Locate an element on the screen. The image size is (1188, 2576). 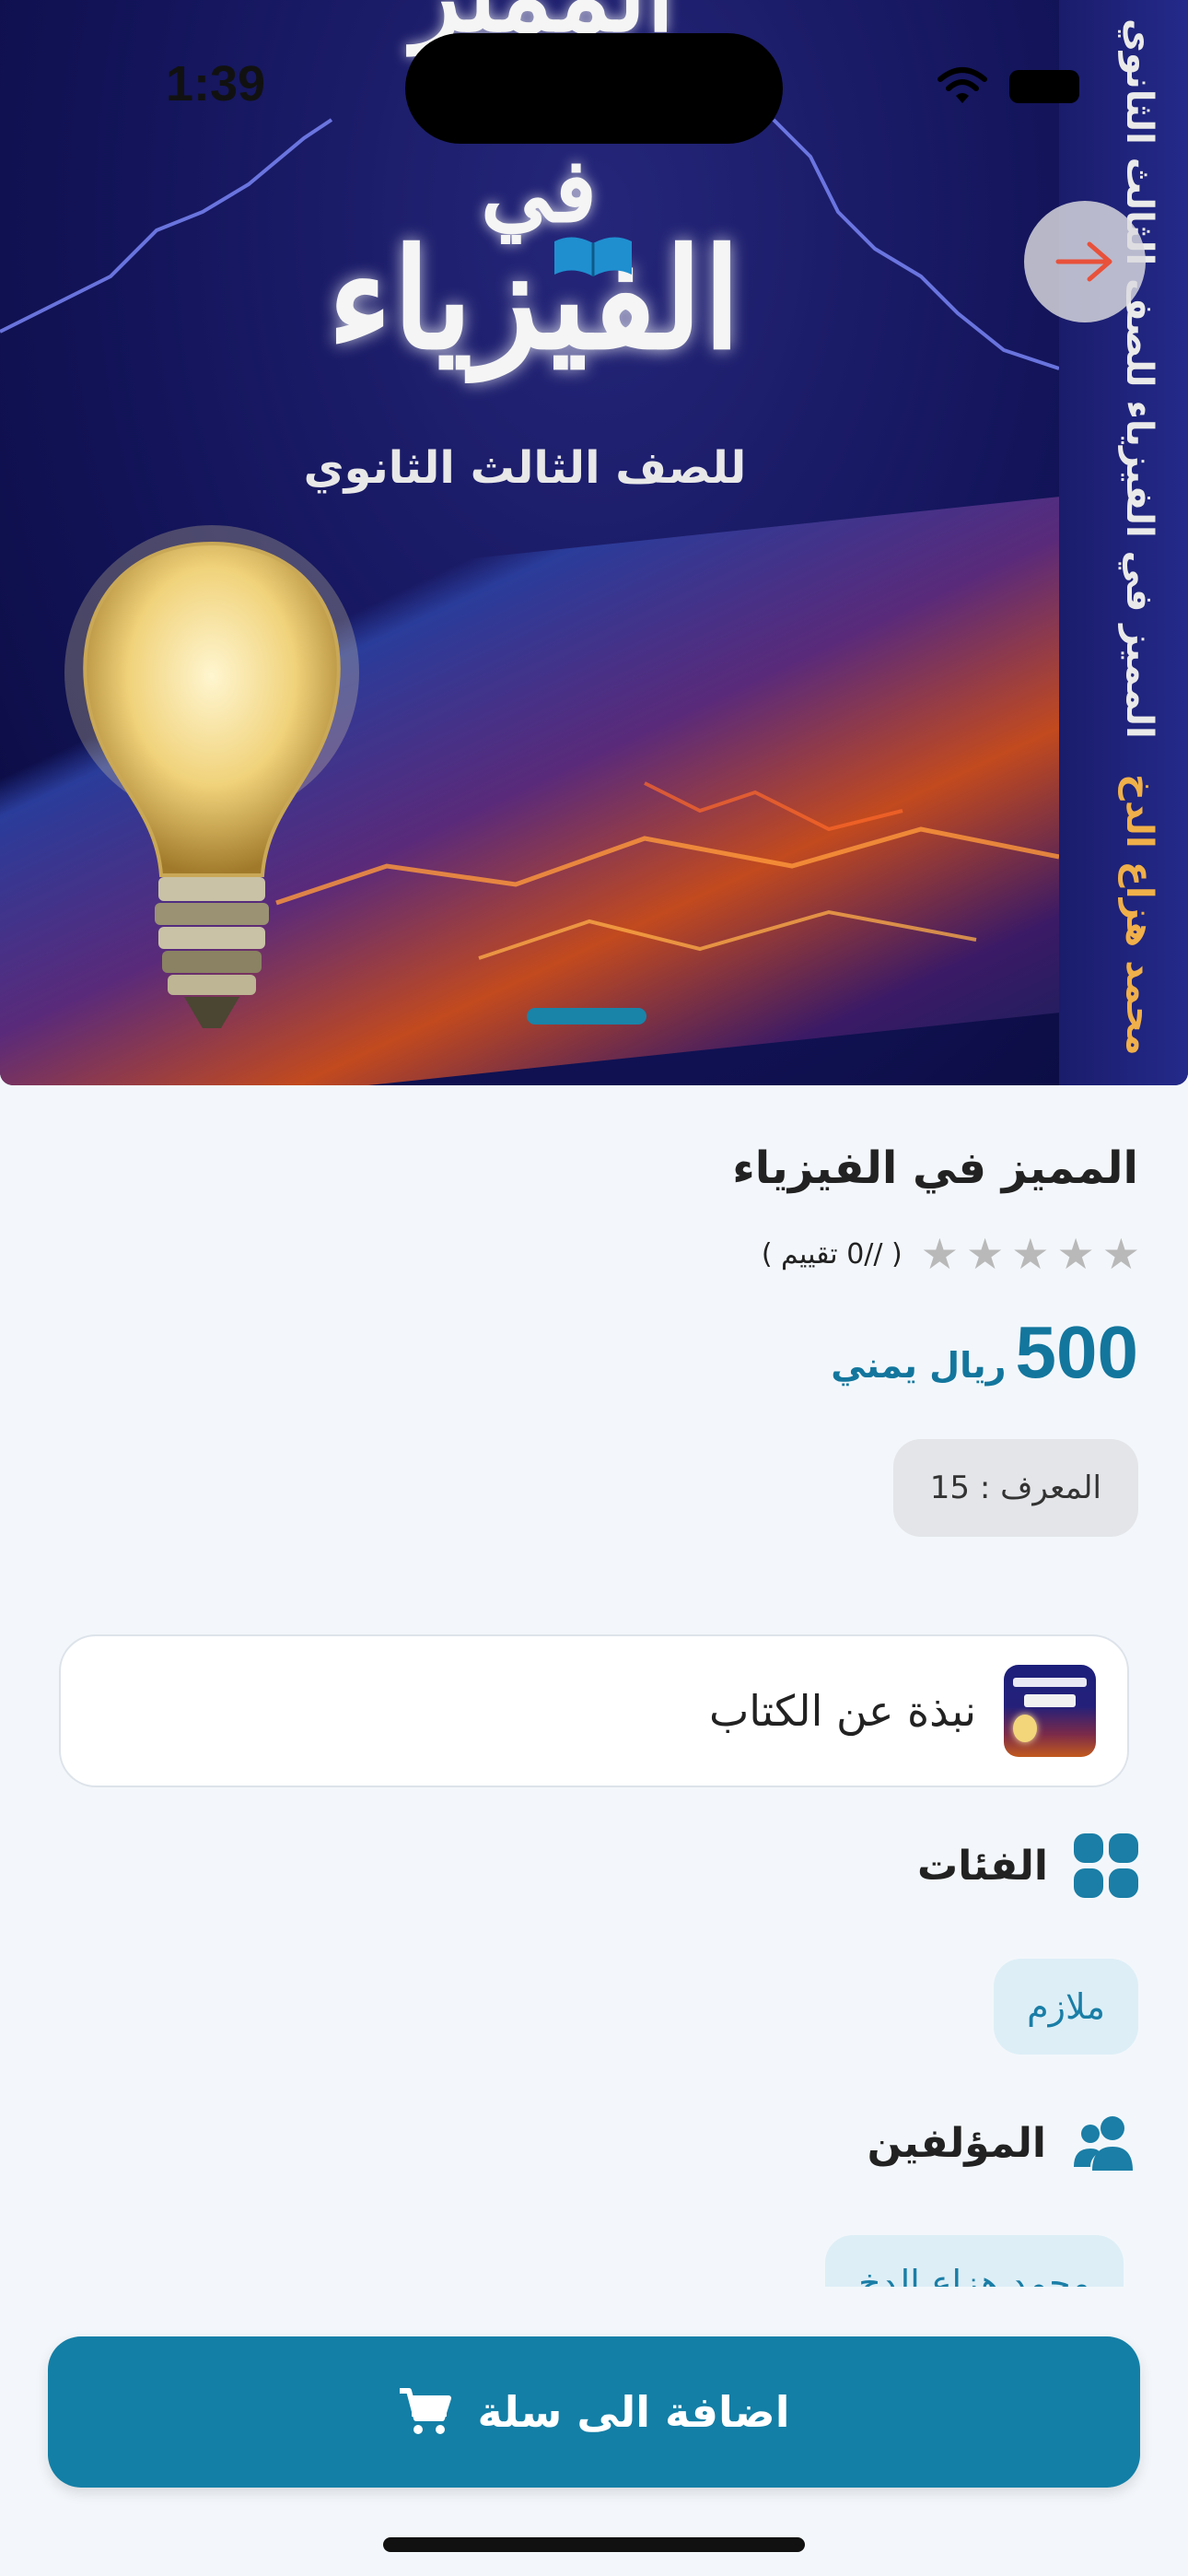
back-button is located at coordinates (1085, 261).